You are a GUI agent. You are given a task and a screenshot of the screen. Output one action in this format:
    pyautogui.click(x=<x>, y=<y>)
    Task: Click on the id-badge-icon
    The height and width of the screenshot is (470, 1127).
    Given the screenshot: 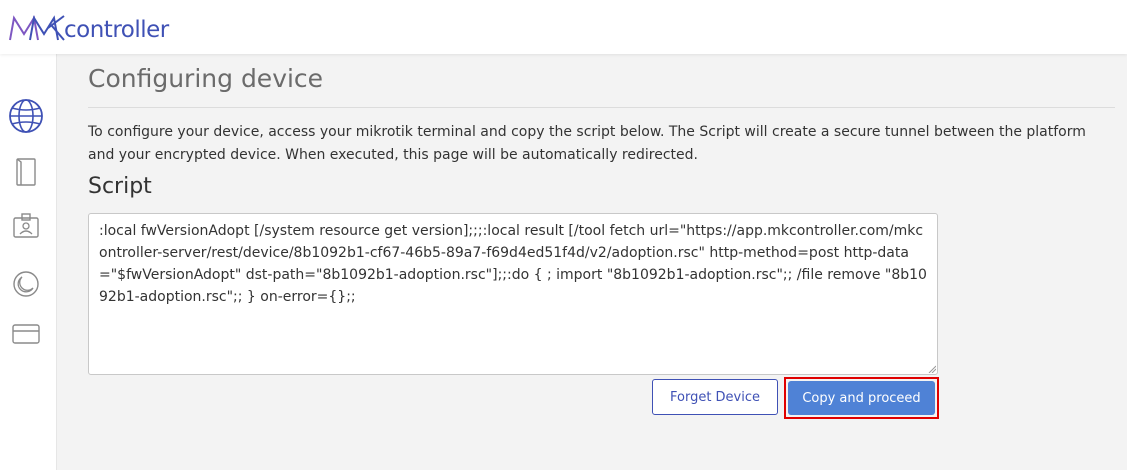 What is the action you would take?
    pyautogui.click(x=26, y=225)
    